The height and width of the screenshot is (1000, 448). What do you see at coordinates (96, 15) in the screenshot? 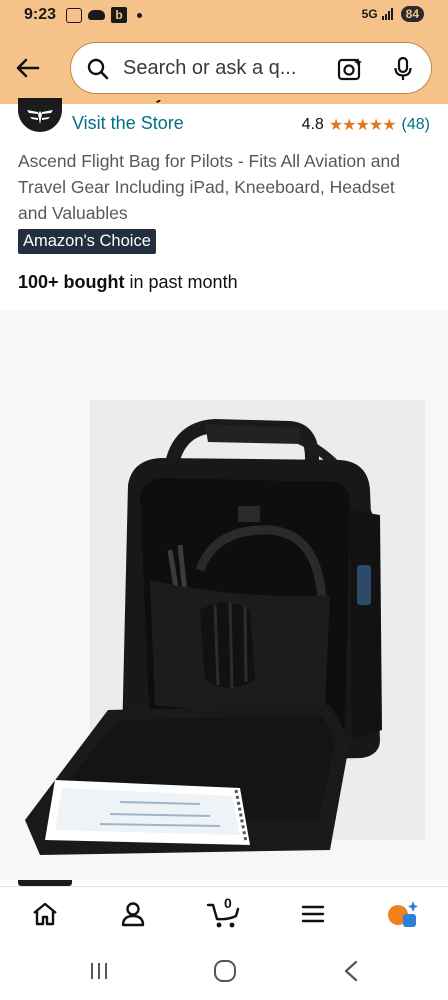
I see `cloud-icon` at bounding box center [96, 15].